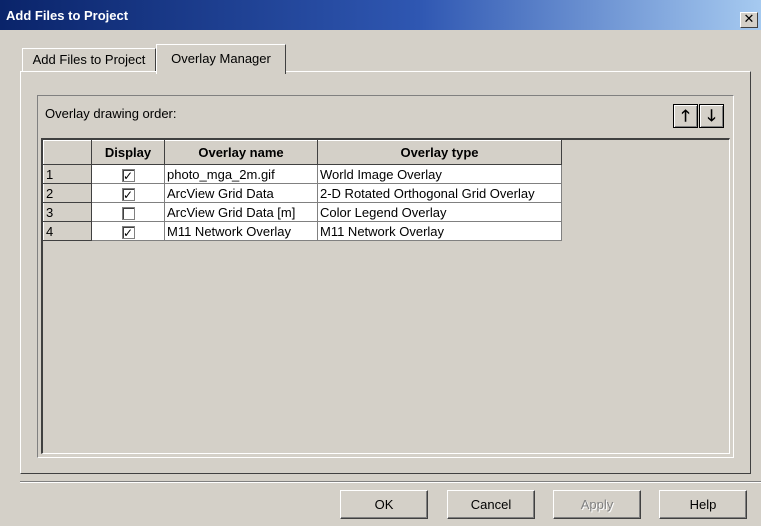  What do you see at coordinates (67, 231) in the screenshot?
I see `row-number: 4` at bounding box center [67, 231].